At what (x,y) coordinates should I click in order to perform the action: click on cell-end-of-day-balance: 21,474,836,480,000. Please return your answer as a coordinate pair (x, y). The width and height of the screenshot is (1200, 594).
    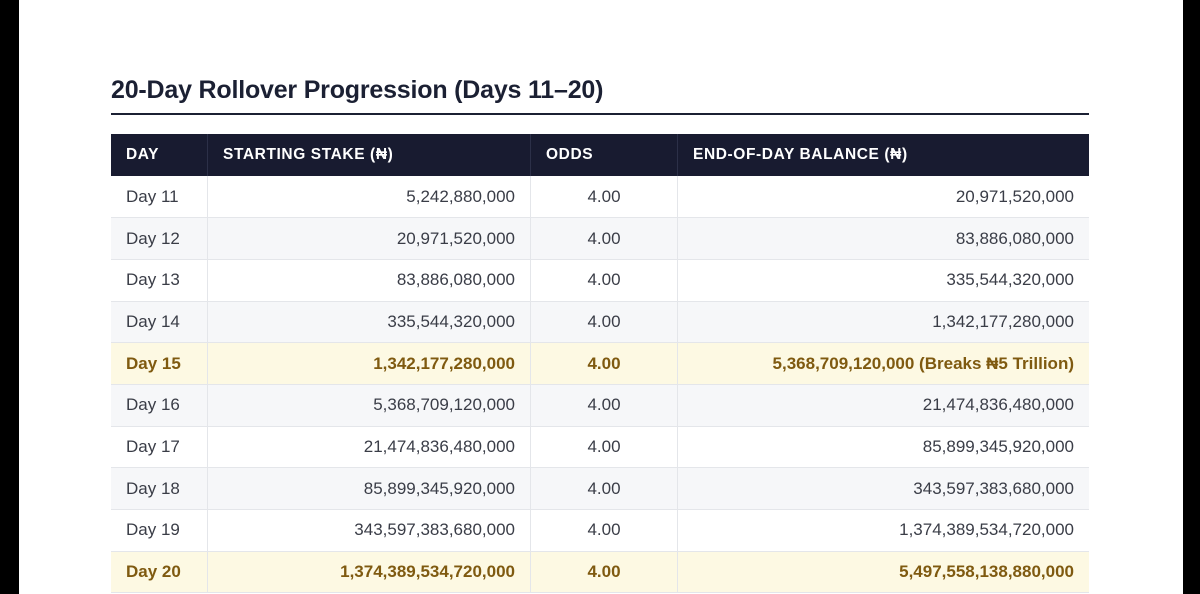
    Looking at the image, I should click on (998, 405).